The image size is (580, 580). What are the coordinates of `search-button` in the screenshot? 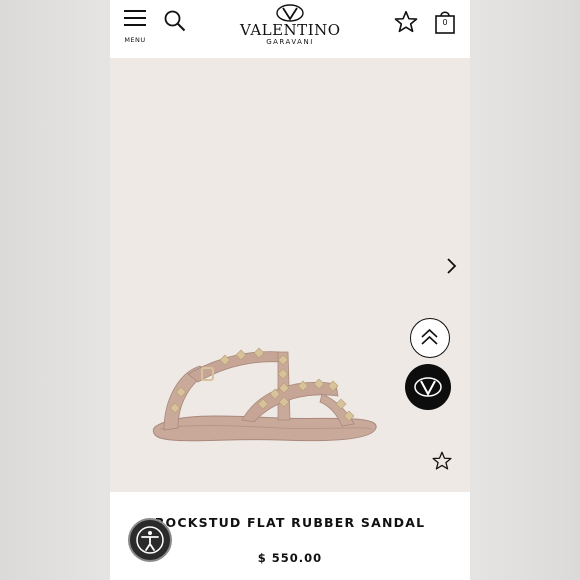 It's located at (175, 21).